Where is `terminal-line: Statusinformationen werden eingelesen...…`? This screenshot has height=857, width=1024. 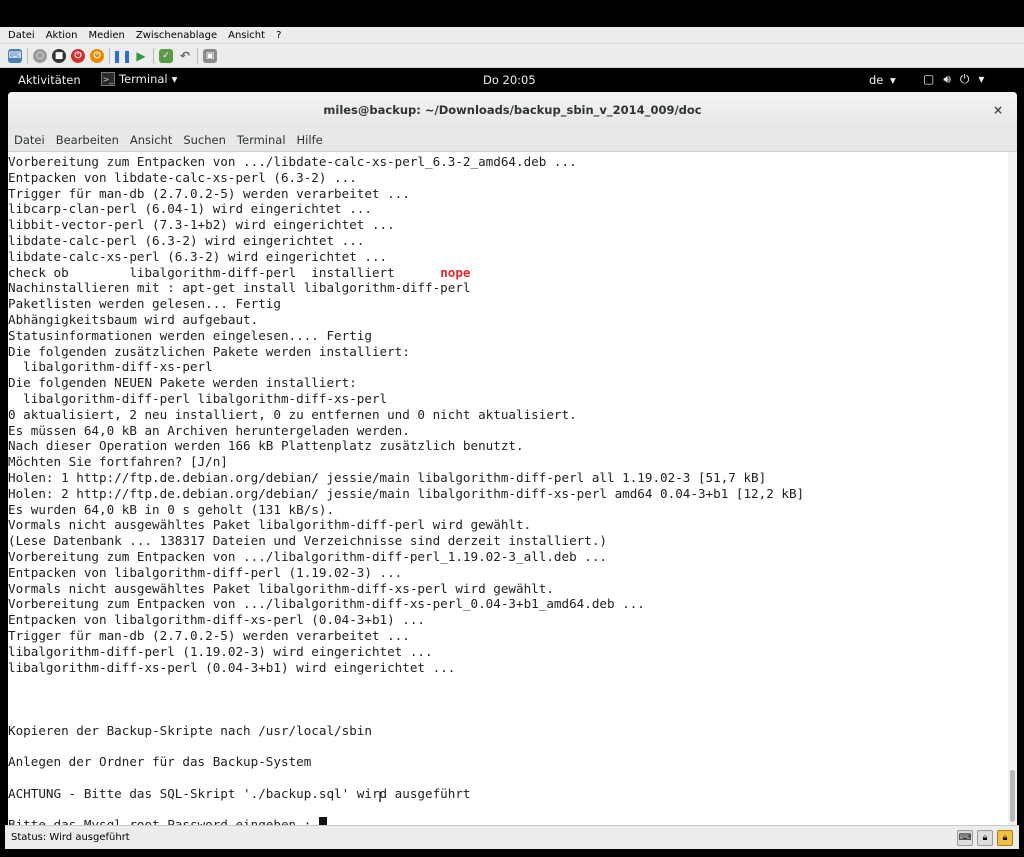 terminal-line: Statusinformationen werden eingelesen...… is located at coordinates (190, 335).